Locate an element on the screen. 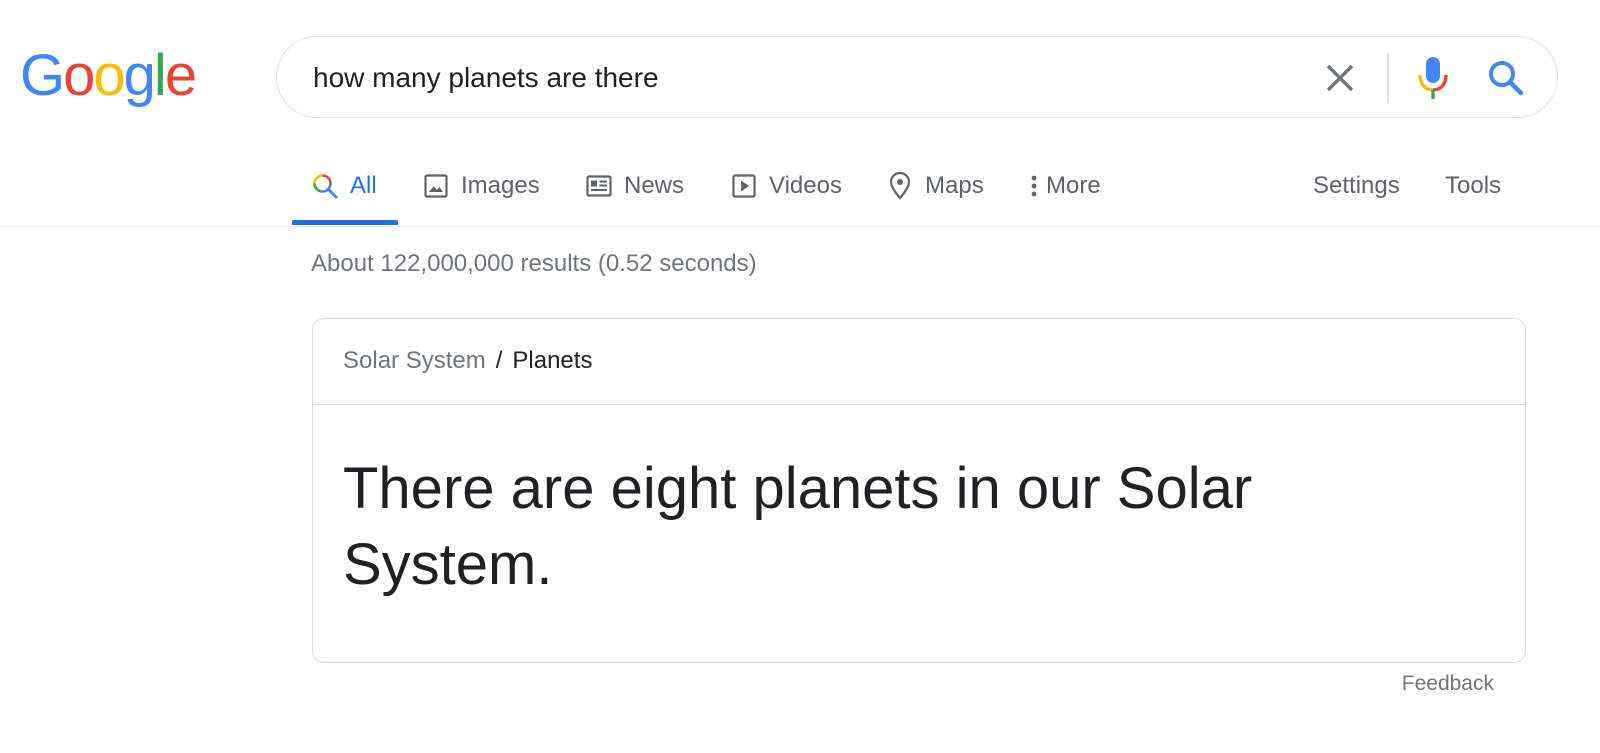 The width and height of the screenshot is (1600, 753). microphone-icon is located at coordinates (1433, 78).